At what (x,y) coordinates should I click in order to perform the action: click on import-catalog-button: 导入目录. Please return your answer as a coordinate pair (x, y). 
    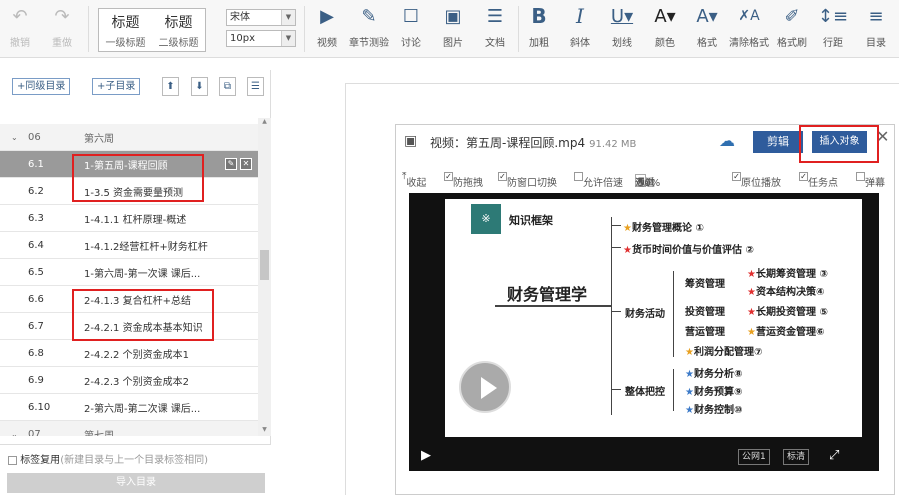
    Looking at the image, I should click on (136, 483).